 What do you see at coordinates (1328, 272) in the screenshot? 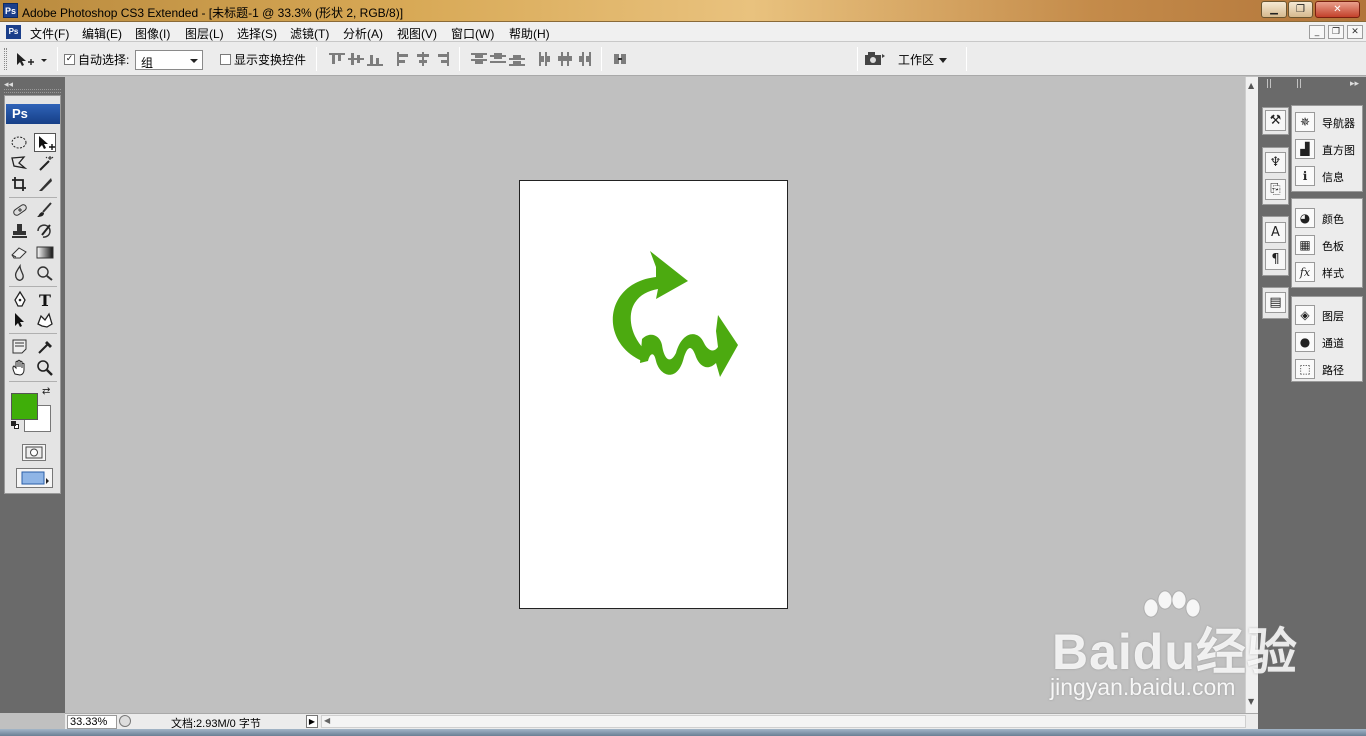
I see `panel-styles: fx 样式` at bounding box center [1328, 272].